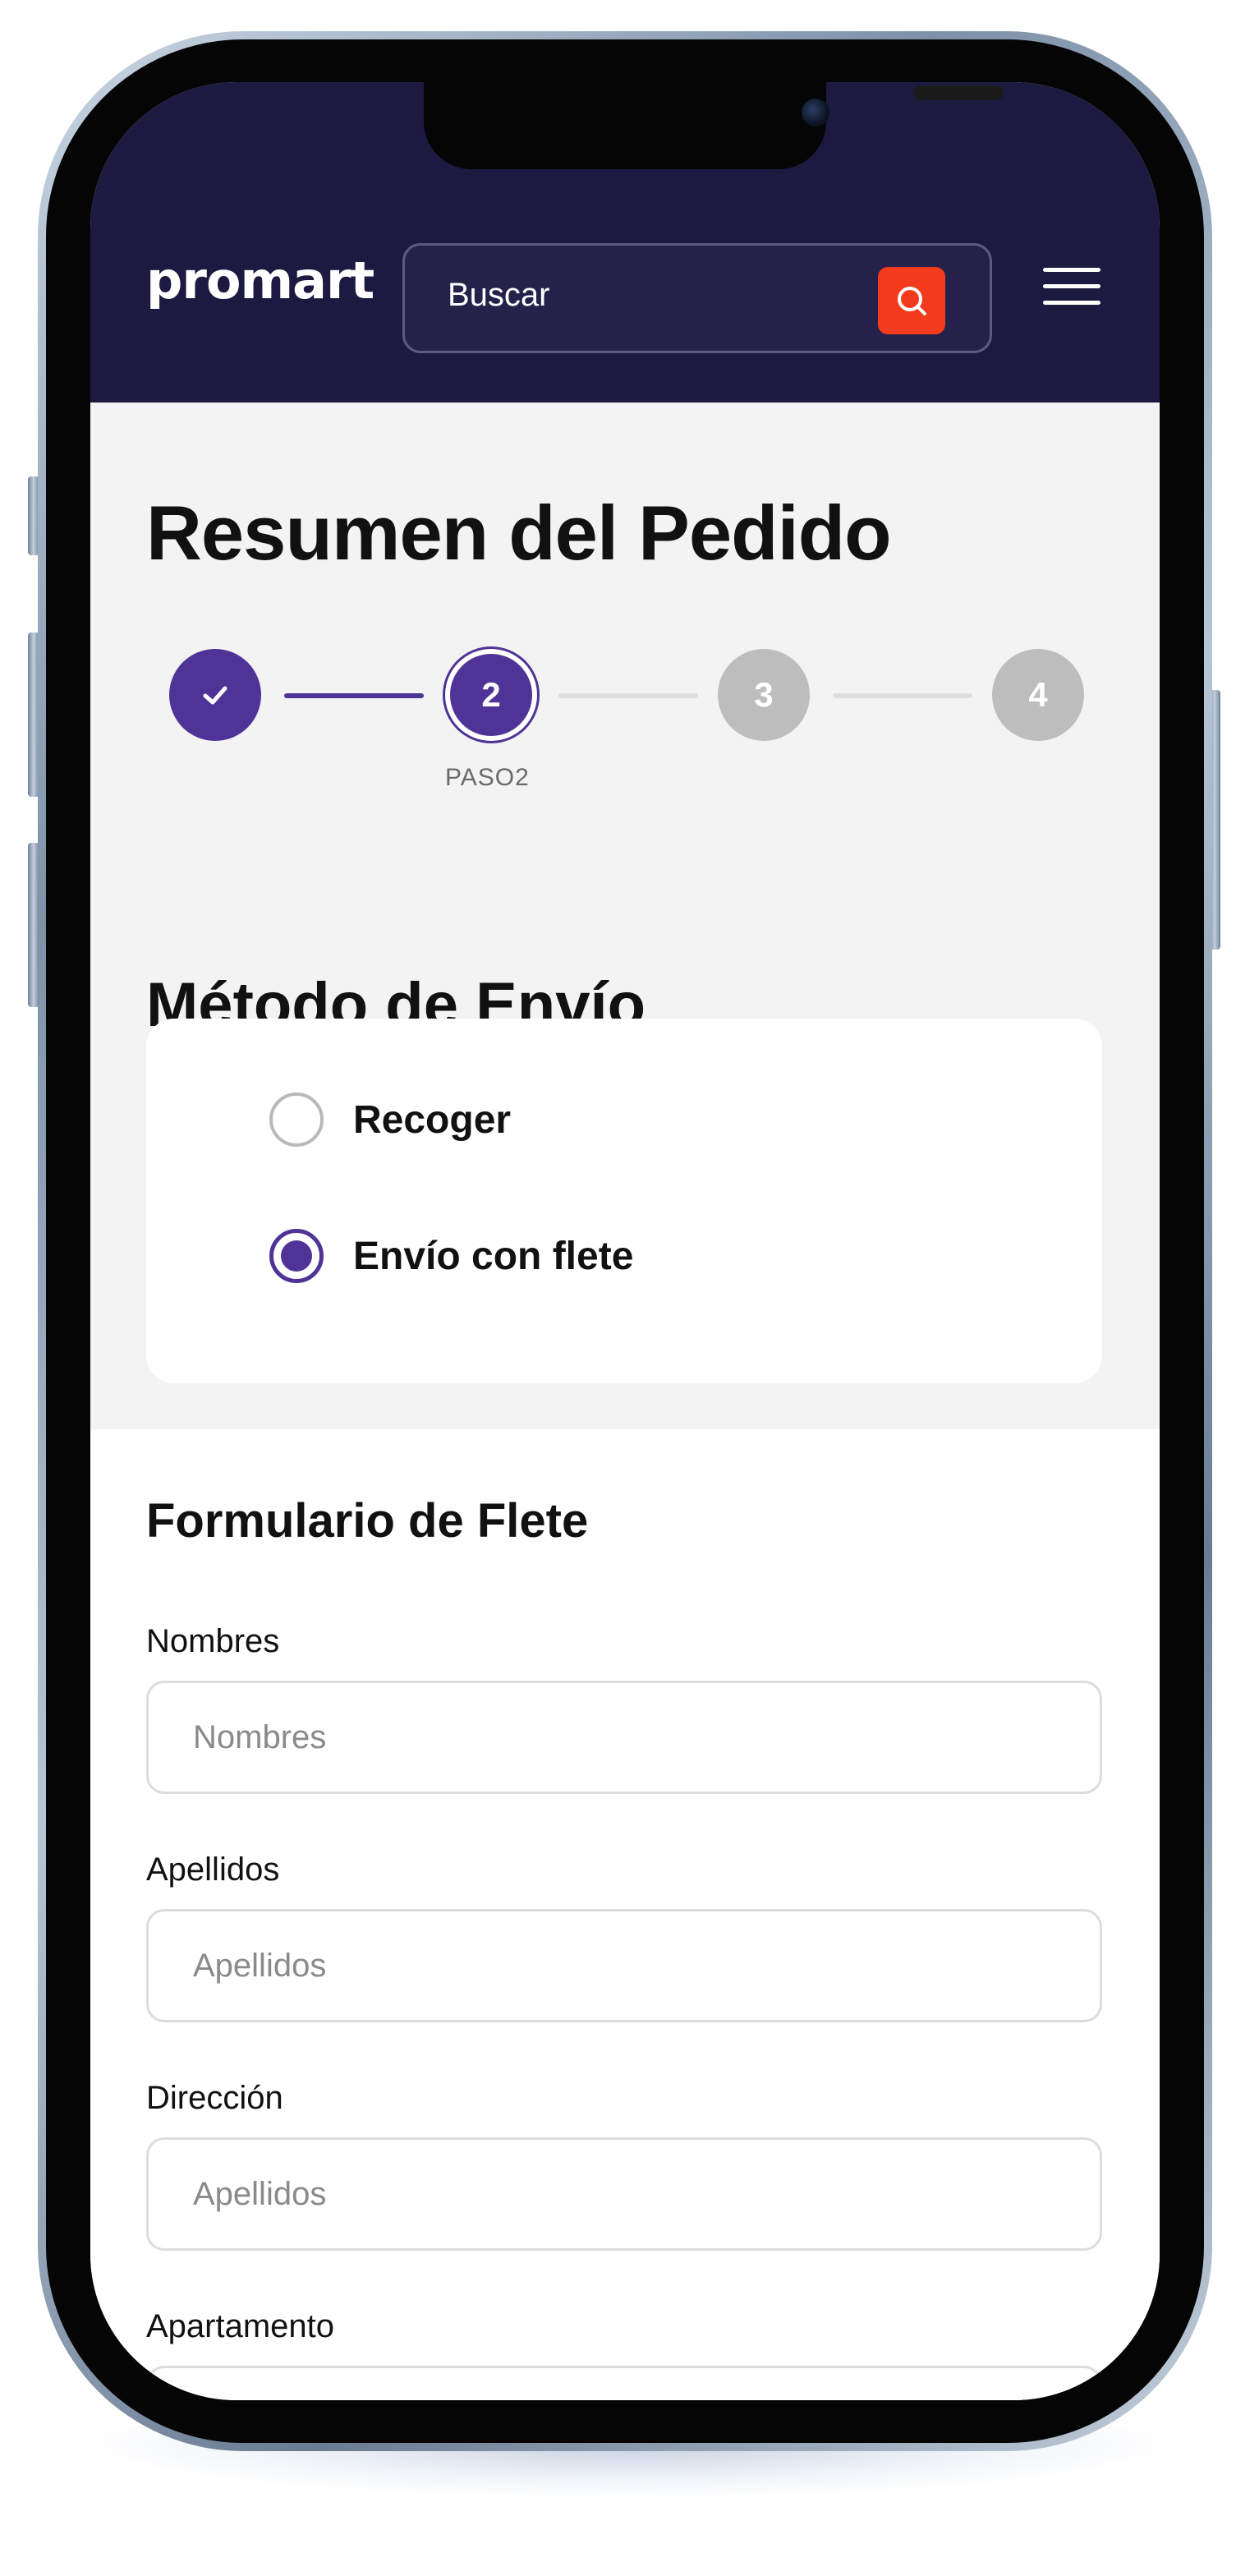  What do you see at coordinates (215, 2098) in the screenshot?
I see `label-direccion: Dirección` at bounding box center [215, 2098].